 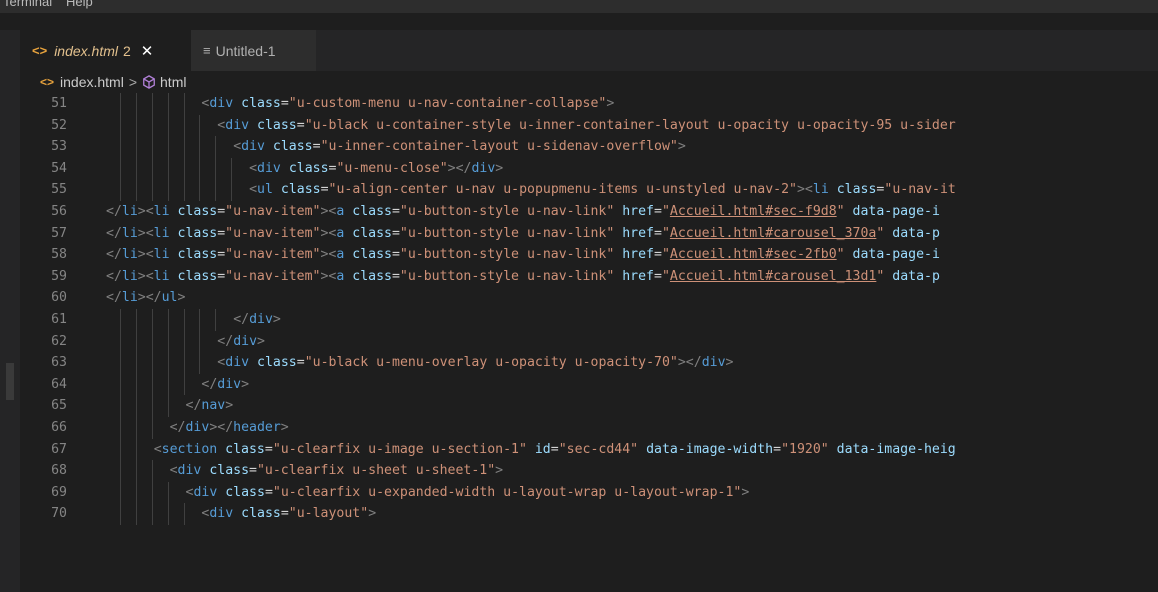 I want to click on token-punc: <, so click(x=157, y=449).